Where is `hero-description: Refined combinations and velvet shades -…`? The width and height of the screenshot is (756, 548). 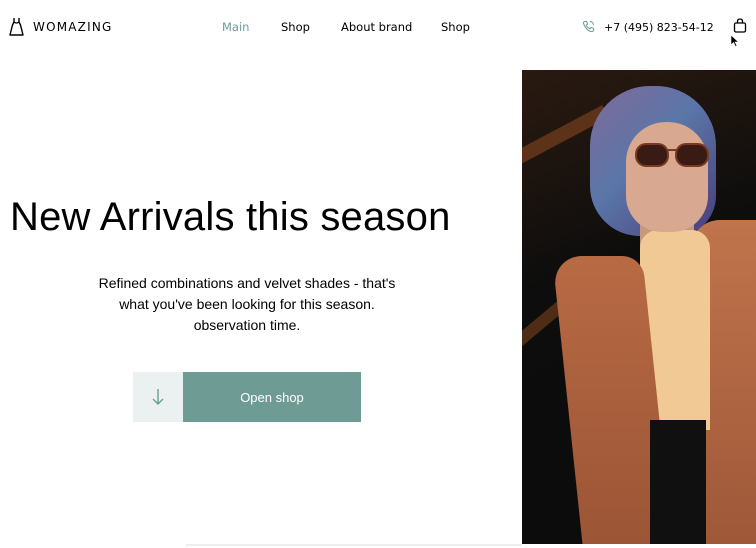
hero-description: Refined combinations and velvet shades -… is located at coordinates (247, 304).